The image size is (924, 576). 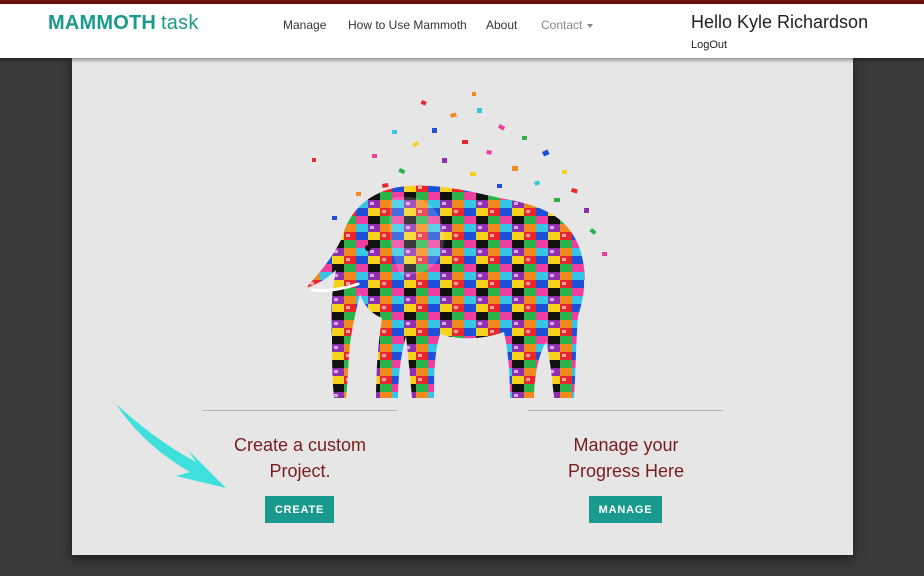 What do you see at coordinates (590, 25) in the screenshot?
I see `caret-down-icon` at bounding box center [590, 25].